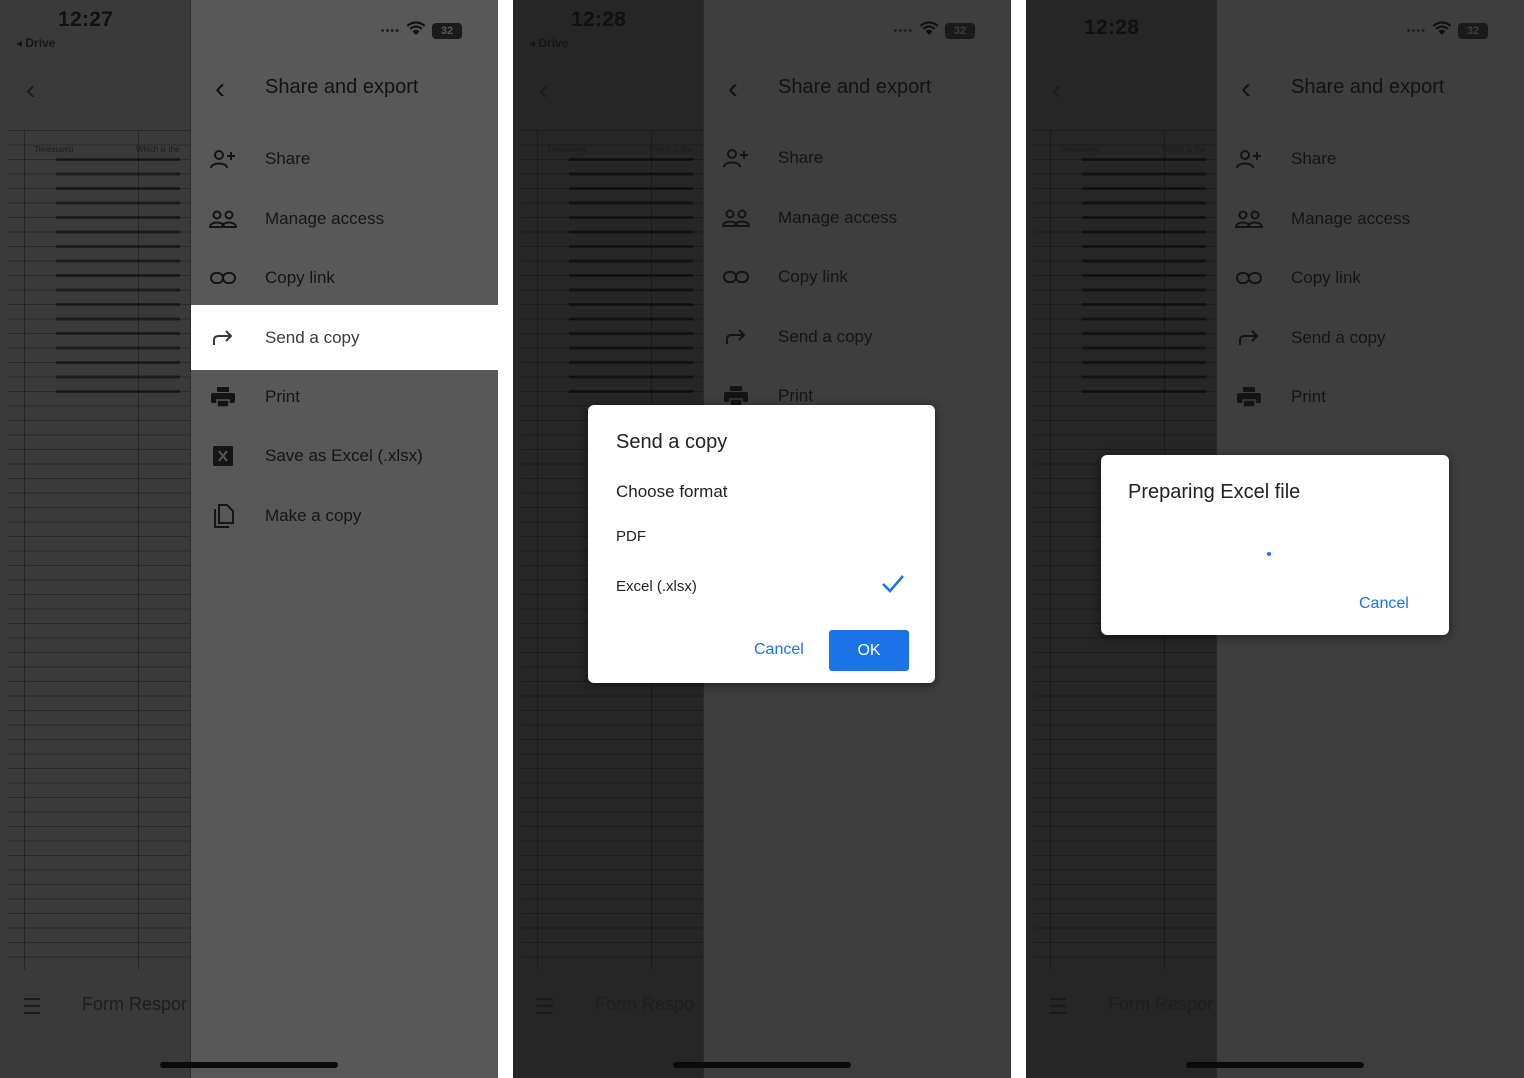 The image size is (1524, 1078). Describe the element at coordinates (223, 456) in the screenshot. I see `excel-icon` at that location.